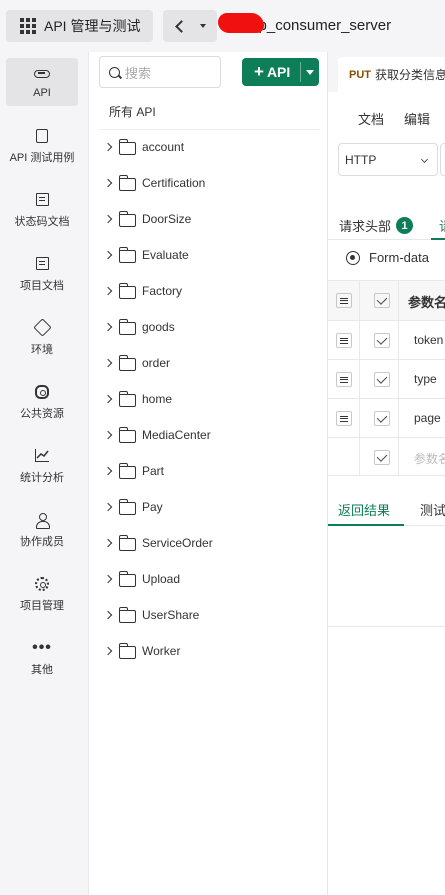  I want to click on protocol-select: HTTP, so click(388, 159).